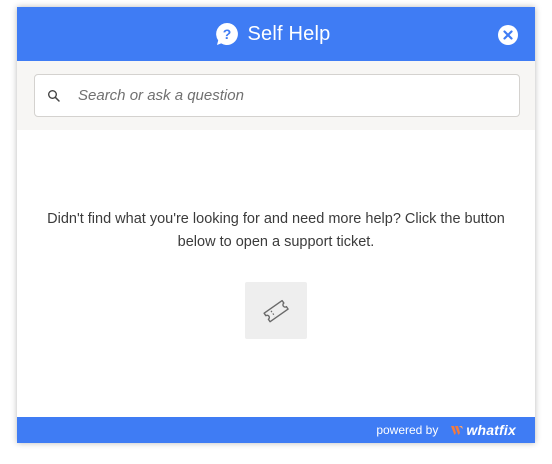 This screenshot has height=464, width=552. I want to click on help-bubble-icon: ?, so click(226, 34).